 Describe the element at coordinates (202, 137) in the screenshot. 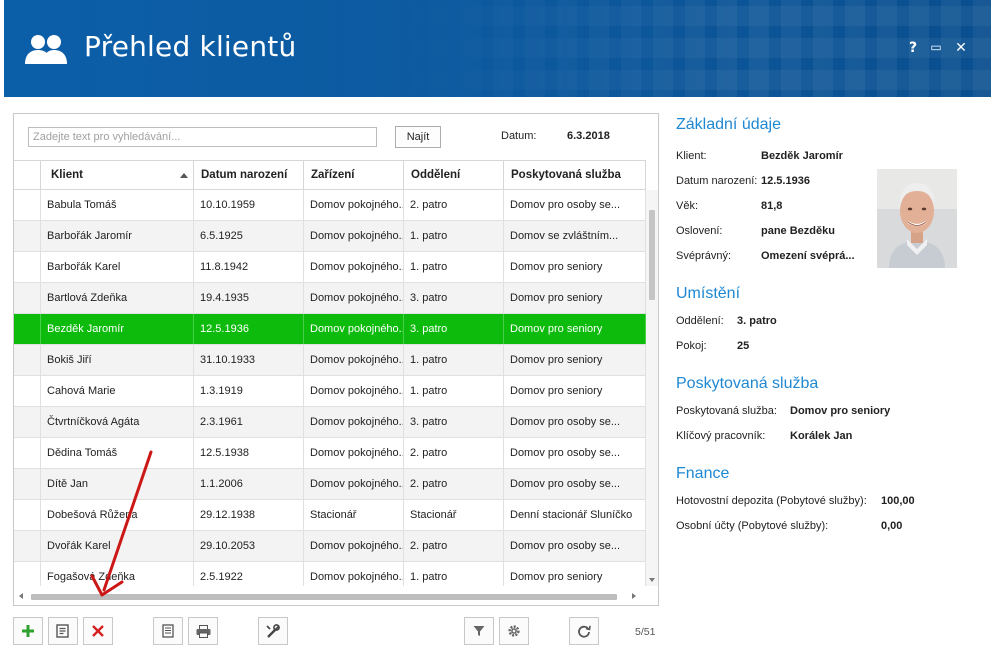

I see `search-input` at that location.